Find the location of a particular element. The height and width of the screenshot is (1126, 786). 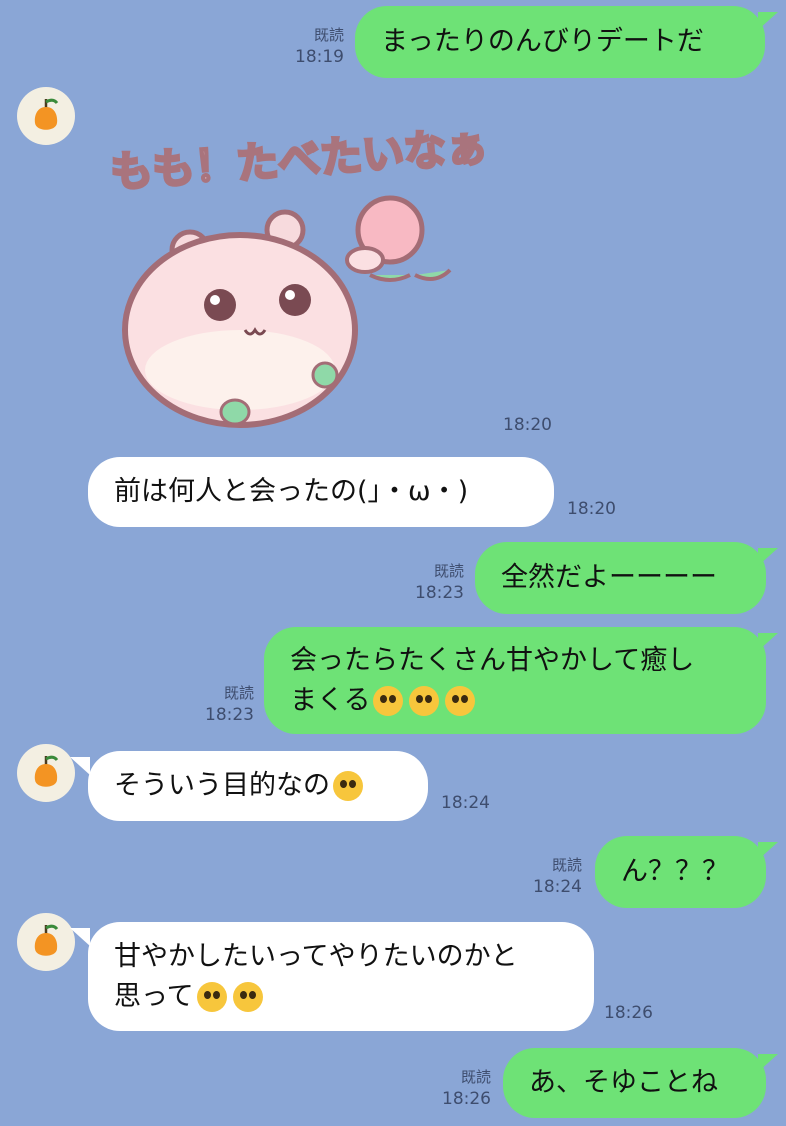

message-text-line-2: まくる is located at coordinates (330, 700).